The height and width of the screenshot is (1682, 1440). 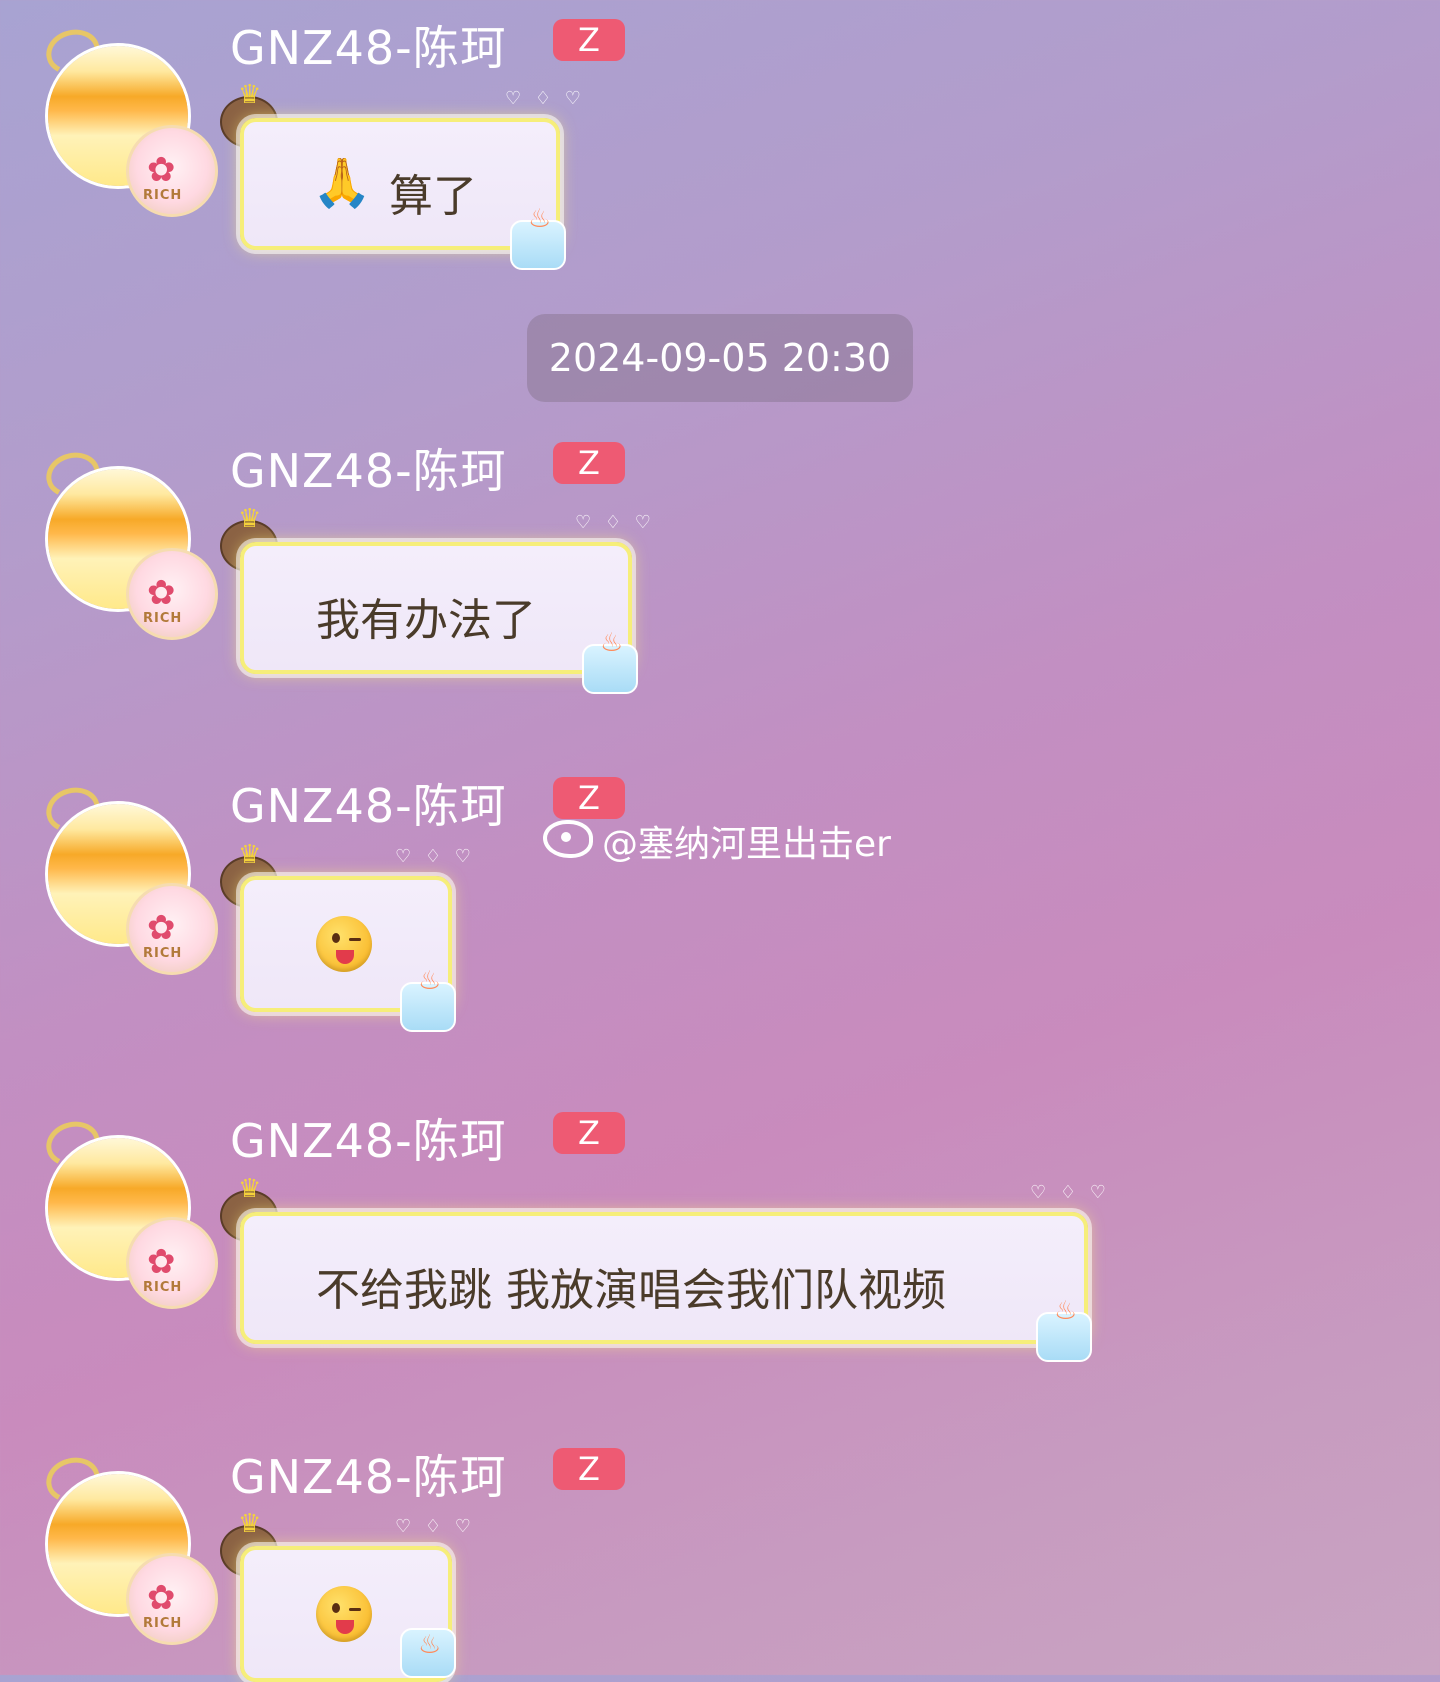 I want to click on message-bubble: 我有办法了, so click(x=436, y=608).